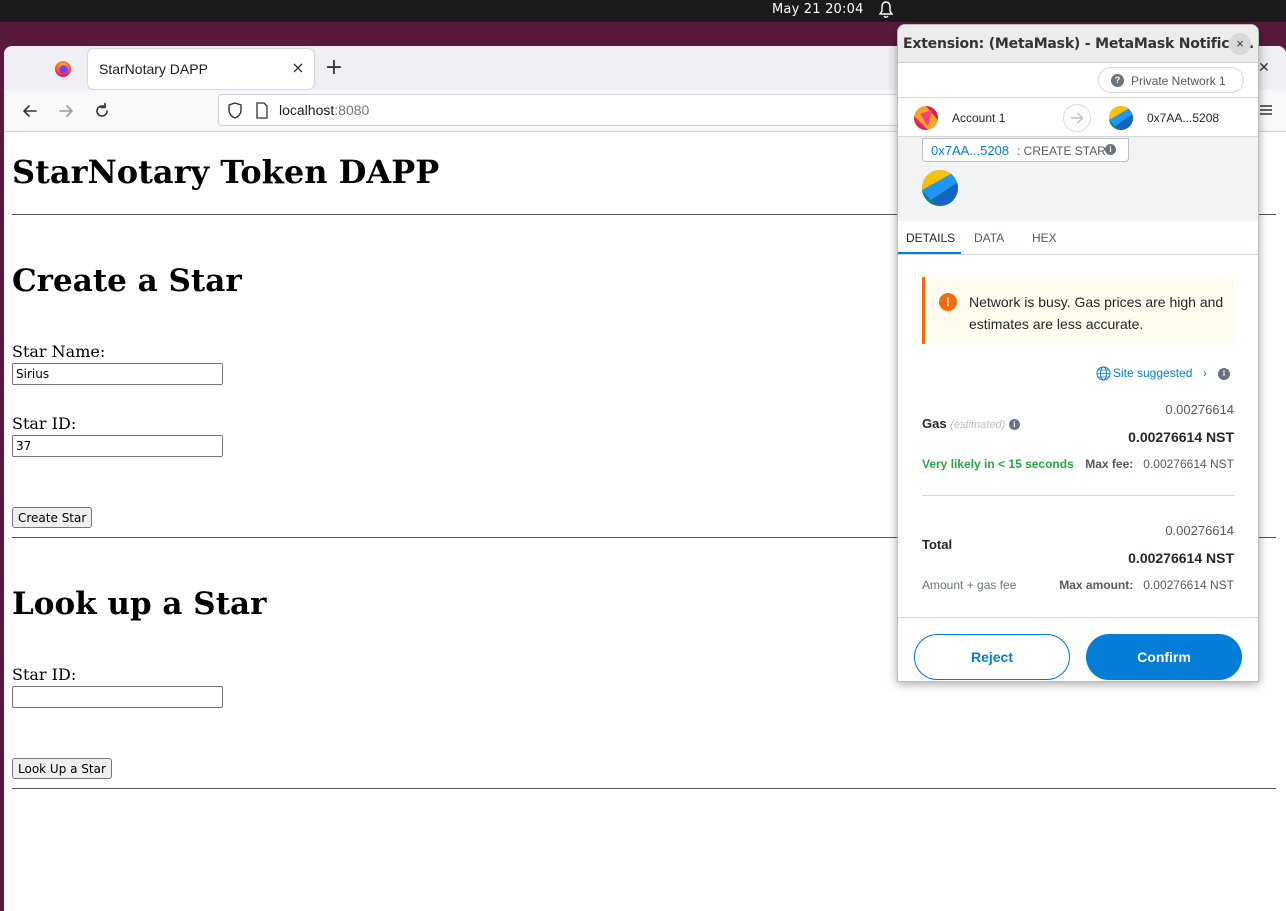 This screenshot has width=1286, height=911. I want to click on metamask-footer: Reject Confirm, so click(1078, 649).